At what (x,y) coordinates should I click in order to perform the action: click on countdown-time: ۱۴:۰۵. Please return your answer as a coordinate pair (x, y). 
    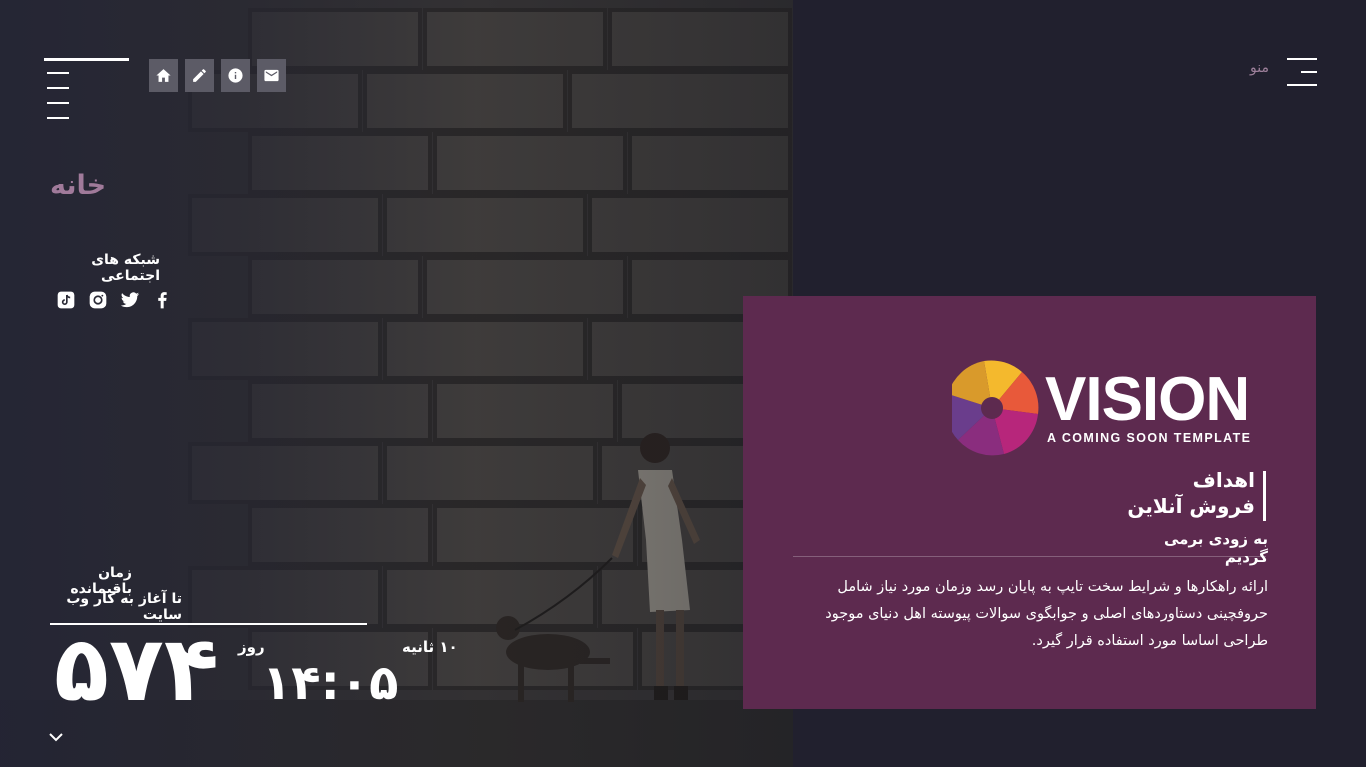
    Looking at the image, I should click on (330, 683).